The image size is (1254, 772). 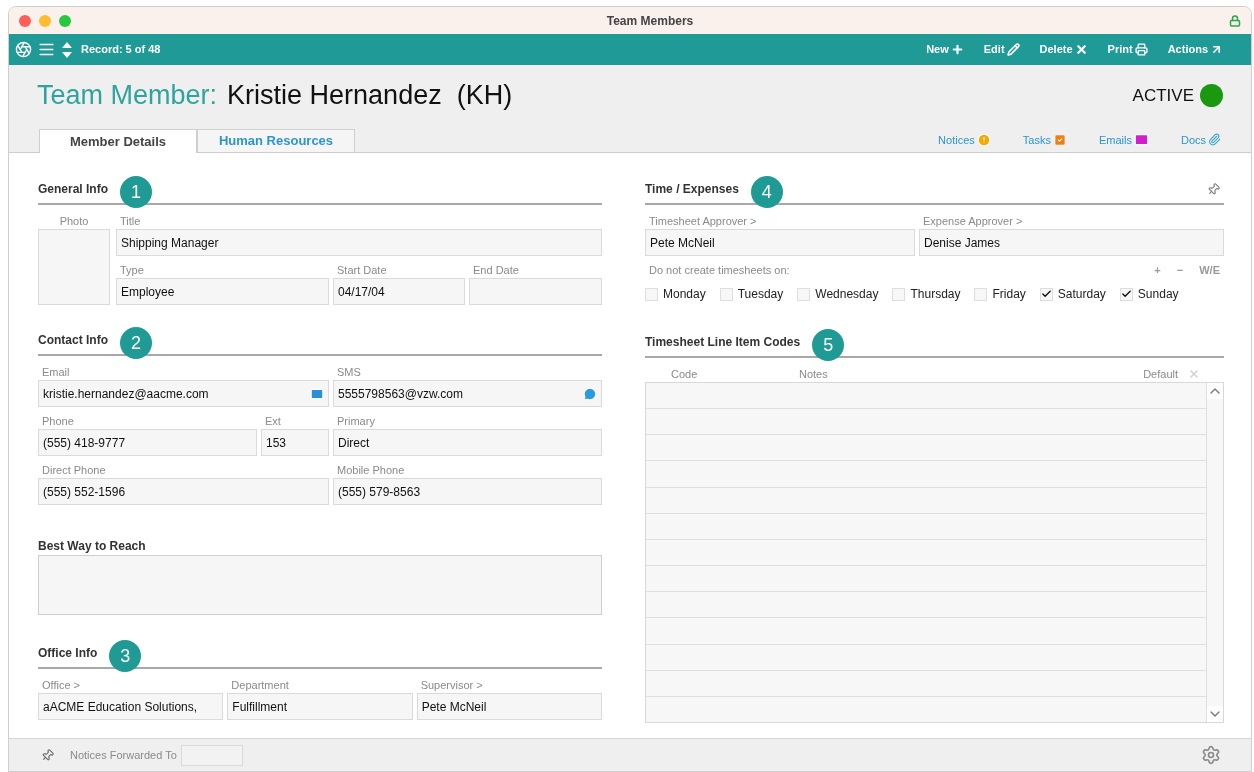 I want to click on input-field: Denise James, so click(x=1071, y=242).